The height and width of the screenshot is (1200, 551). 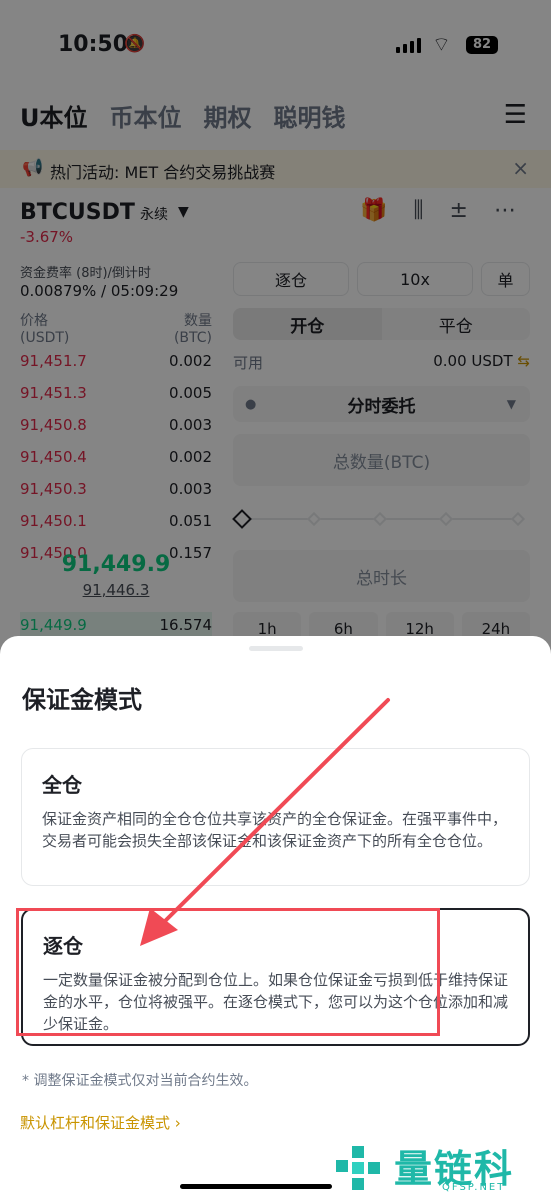 What do you see at coordinates (265, 822) in the screenshot?
I see `annotation-arrow` at bounding box center [265, 822].